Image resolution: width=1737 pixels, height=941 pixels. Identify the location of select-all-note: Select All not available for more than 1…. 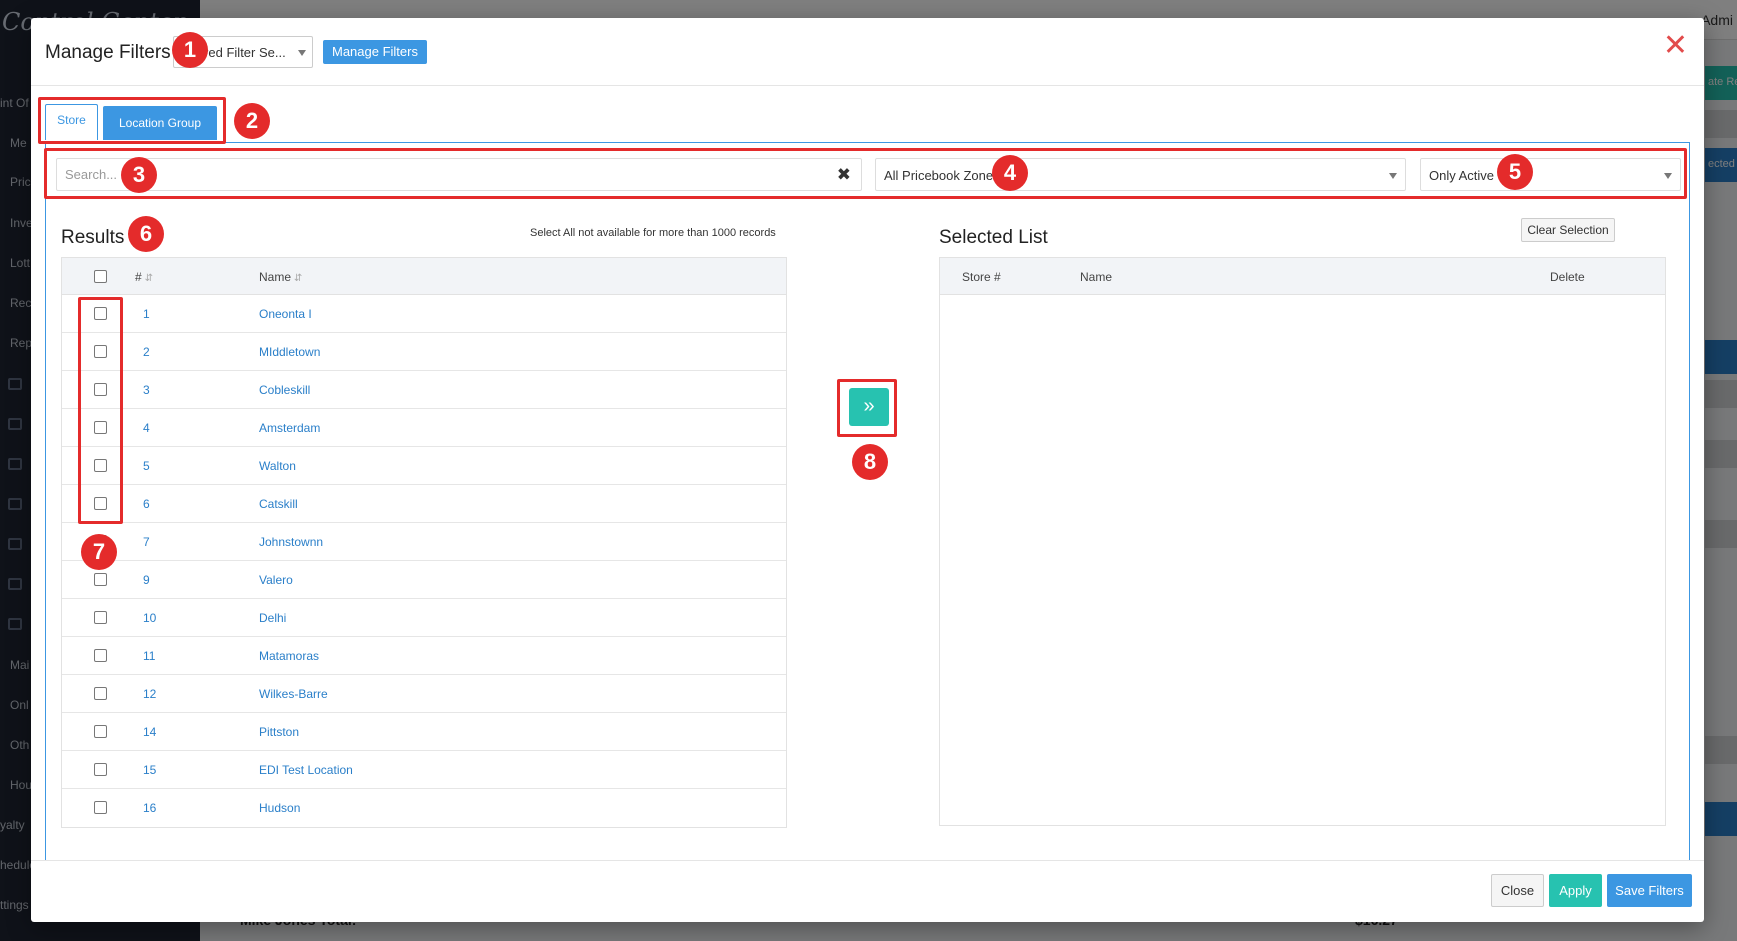
(653, 233).